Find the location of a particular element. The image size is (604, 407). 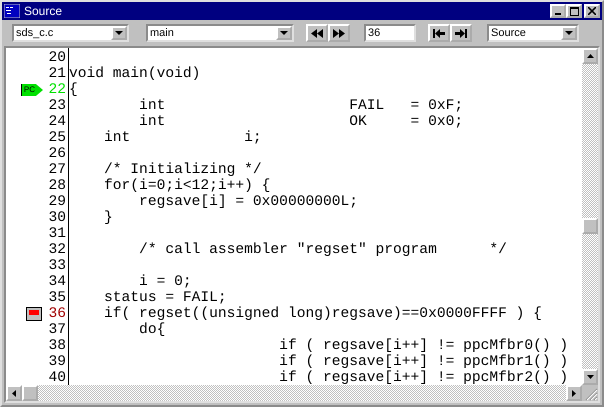

line-number: 39 is located at coordinates (56, 362).